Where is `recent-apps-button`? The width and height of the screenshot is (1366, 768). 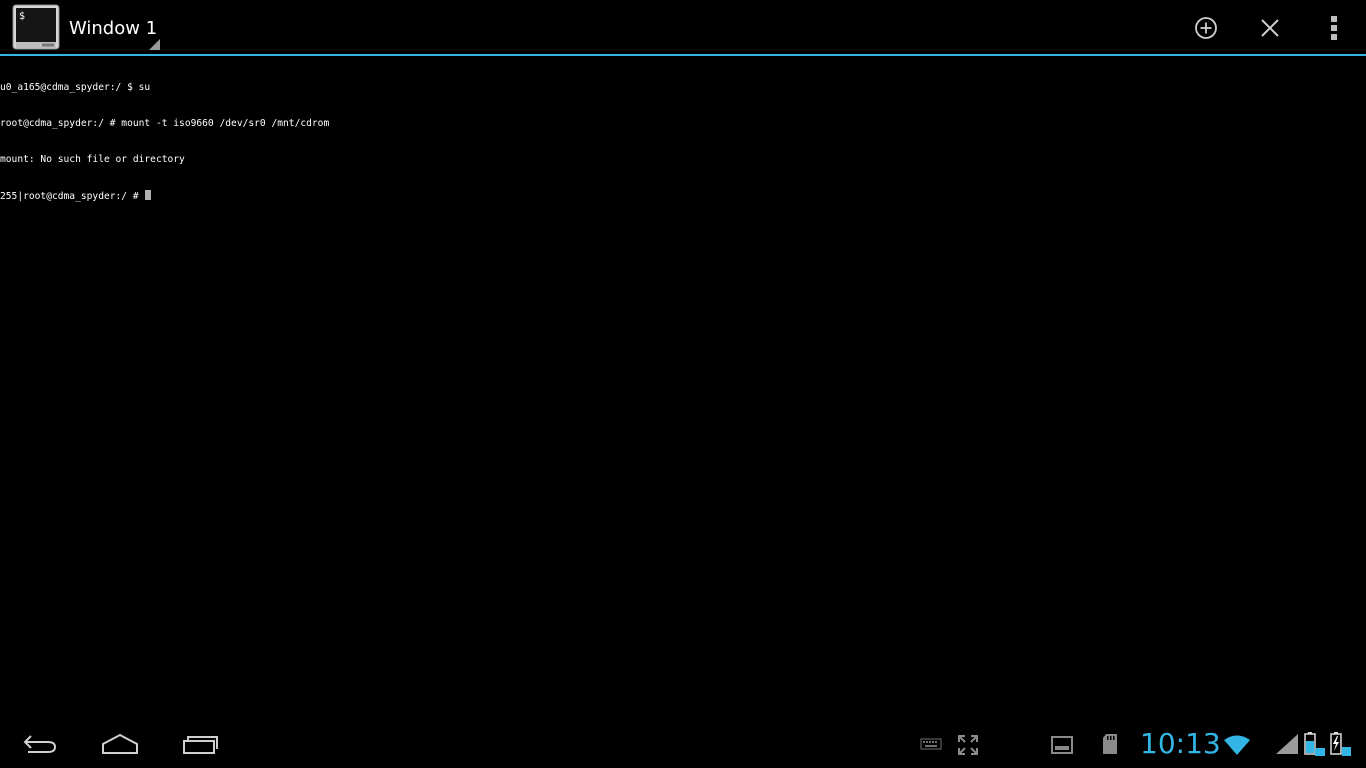
recent-apps-button is located at coordinates (200, 744).